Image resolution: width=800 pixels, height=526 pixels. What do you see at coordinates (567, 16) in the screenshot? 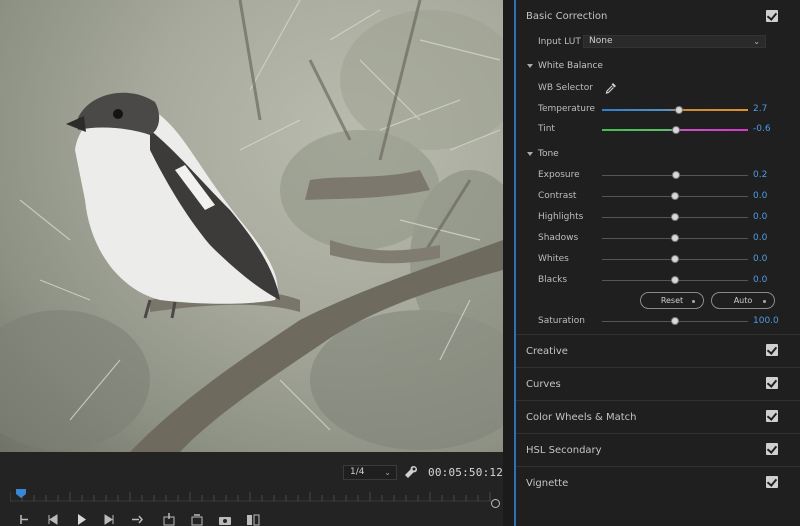
I see `section-title: Basic Correction` at bounding box center [567, 16].